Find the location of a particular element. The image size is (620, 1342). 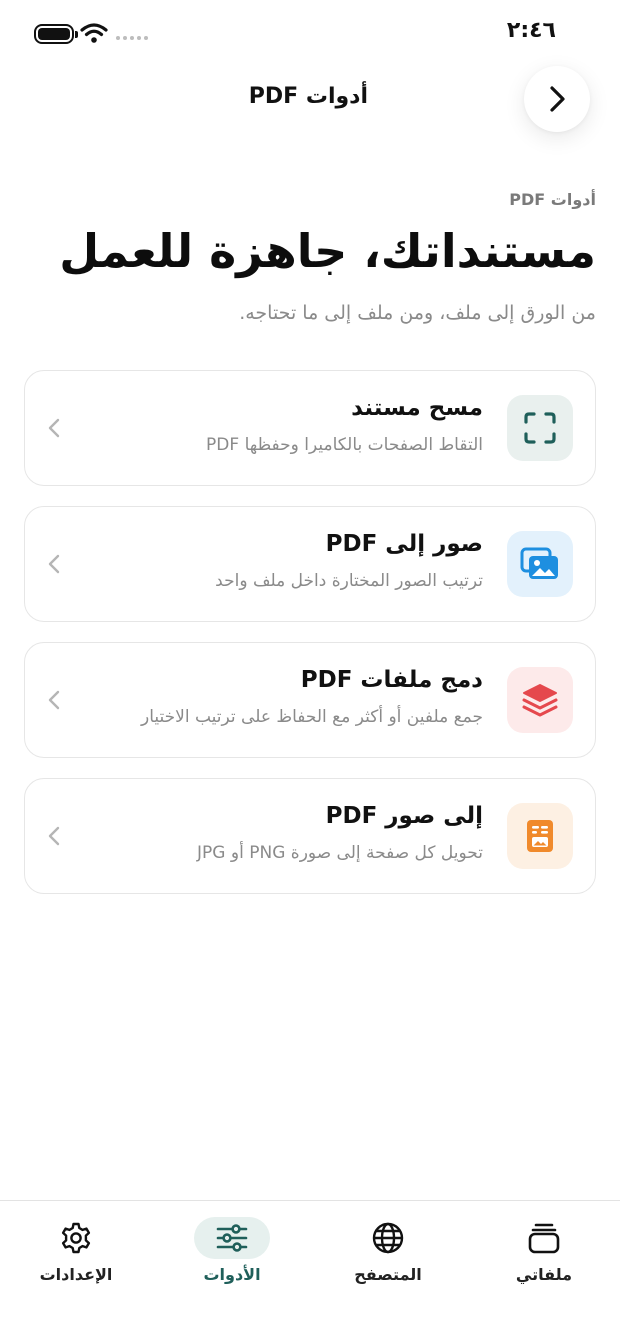

card-description: تحويل كل صفحة إلى صورة PNG أو JPG is located at coordinates (340, 853).